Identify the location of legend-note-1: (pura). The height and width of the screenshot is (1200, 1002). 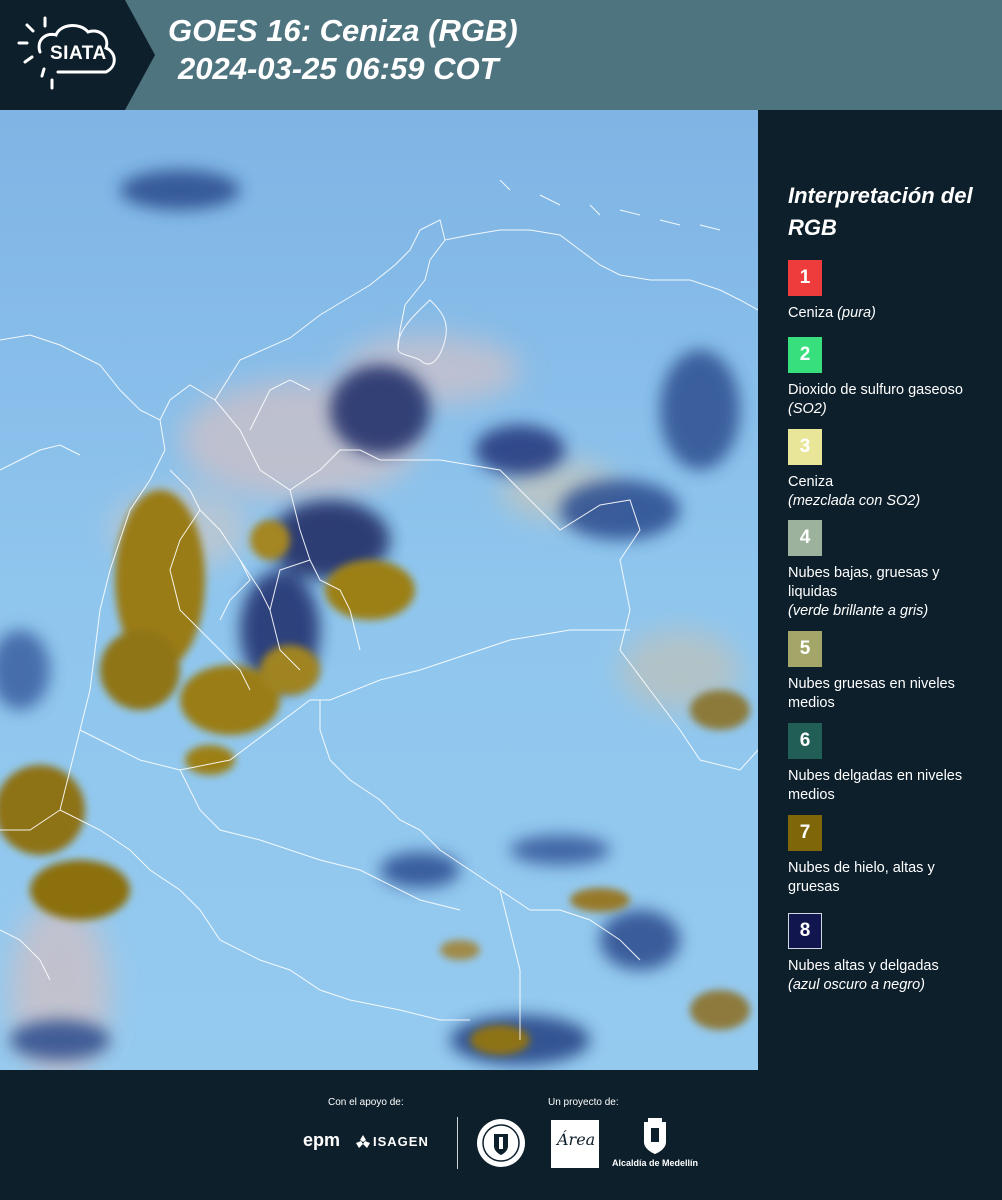
(856, 313).